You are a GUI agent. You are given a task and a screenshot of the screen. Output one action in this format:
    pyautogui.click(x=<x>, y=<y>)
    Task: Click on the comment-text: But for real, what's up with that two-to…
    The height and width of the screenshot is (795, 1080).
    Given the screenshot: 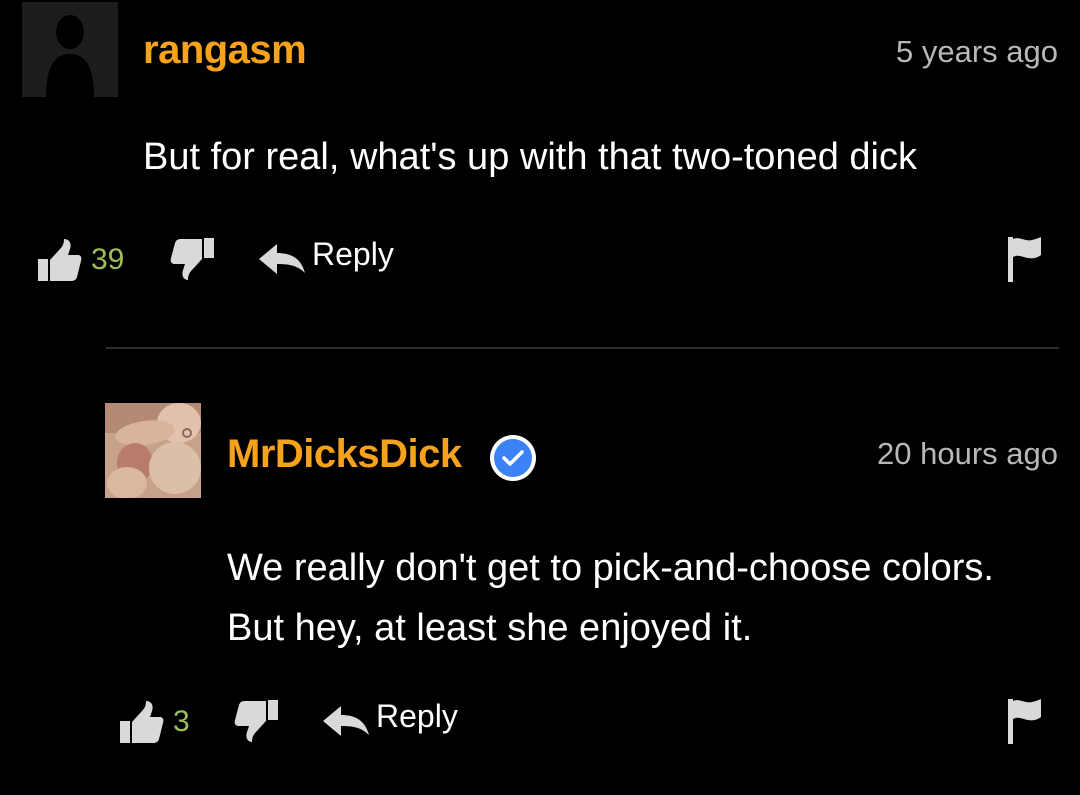 What is the action you would take?
    pyautogui.click(x=530, y=157)
    